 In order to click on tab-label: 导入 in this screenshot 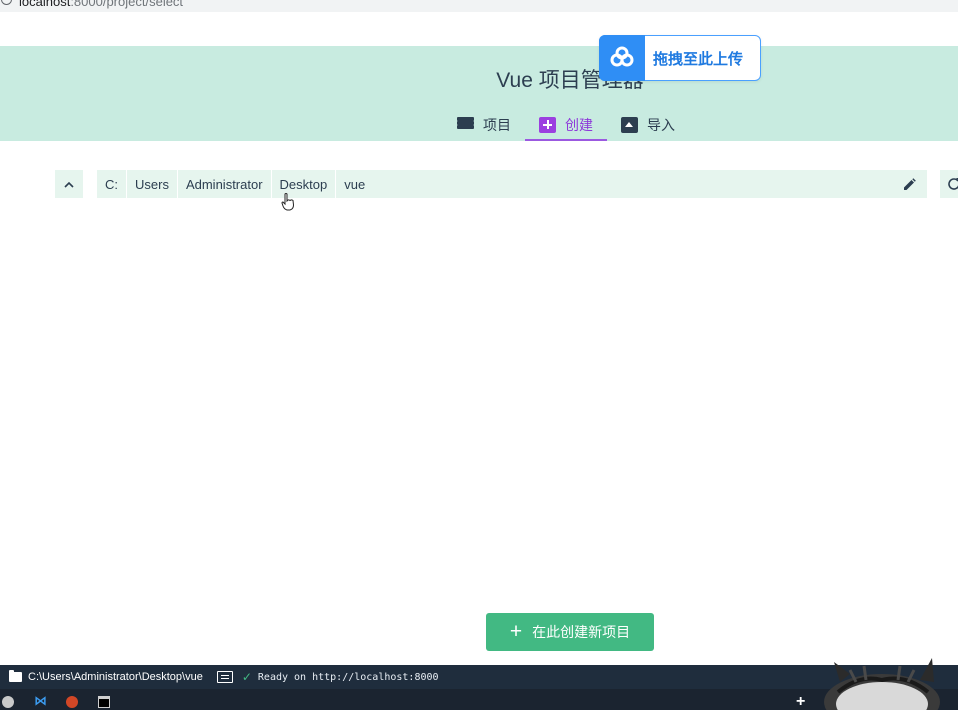, I will do `click(661, 124)`.